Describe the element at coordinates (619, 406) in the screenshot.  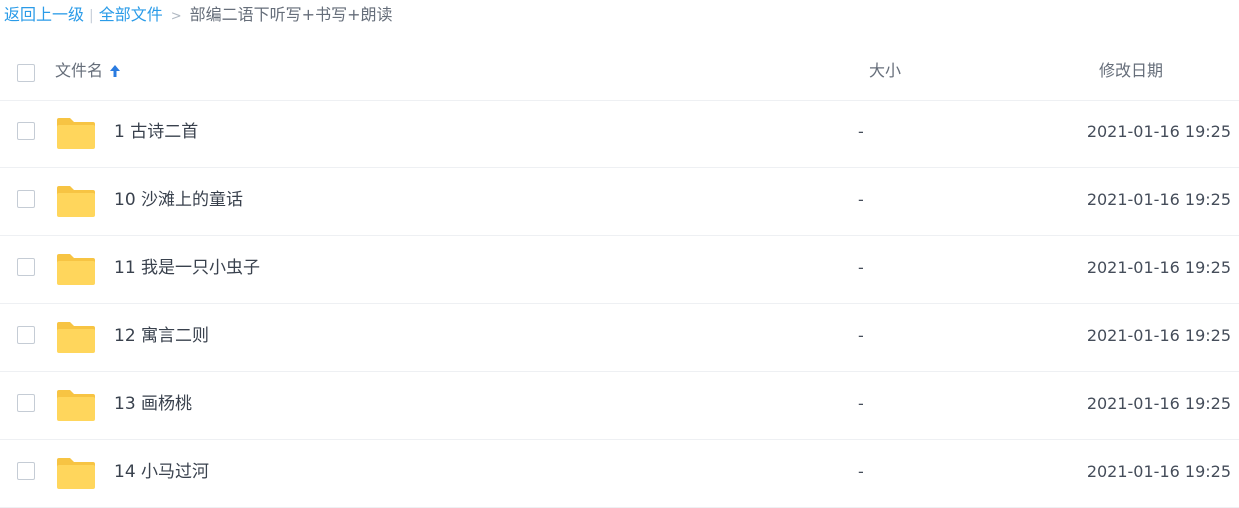
I see `table-row: 13 画杨桃 - 2021-01-16 19:25` at that location.